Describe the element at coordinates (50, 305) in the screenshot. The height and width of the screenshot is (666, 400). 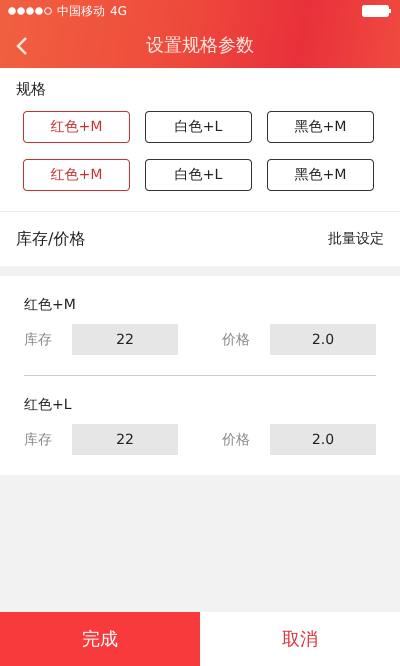
I see `item-name: 红色+M` at that location.